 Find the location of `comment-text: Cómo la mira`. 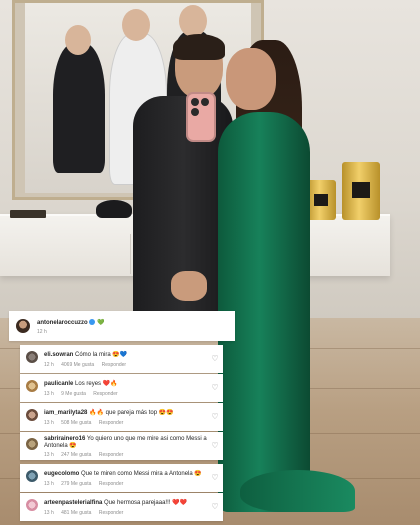

comment-text: Cómo la mira is located at coordinates (93, 355).